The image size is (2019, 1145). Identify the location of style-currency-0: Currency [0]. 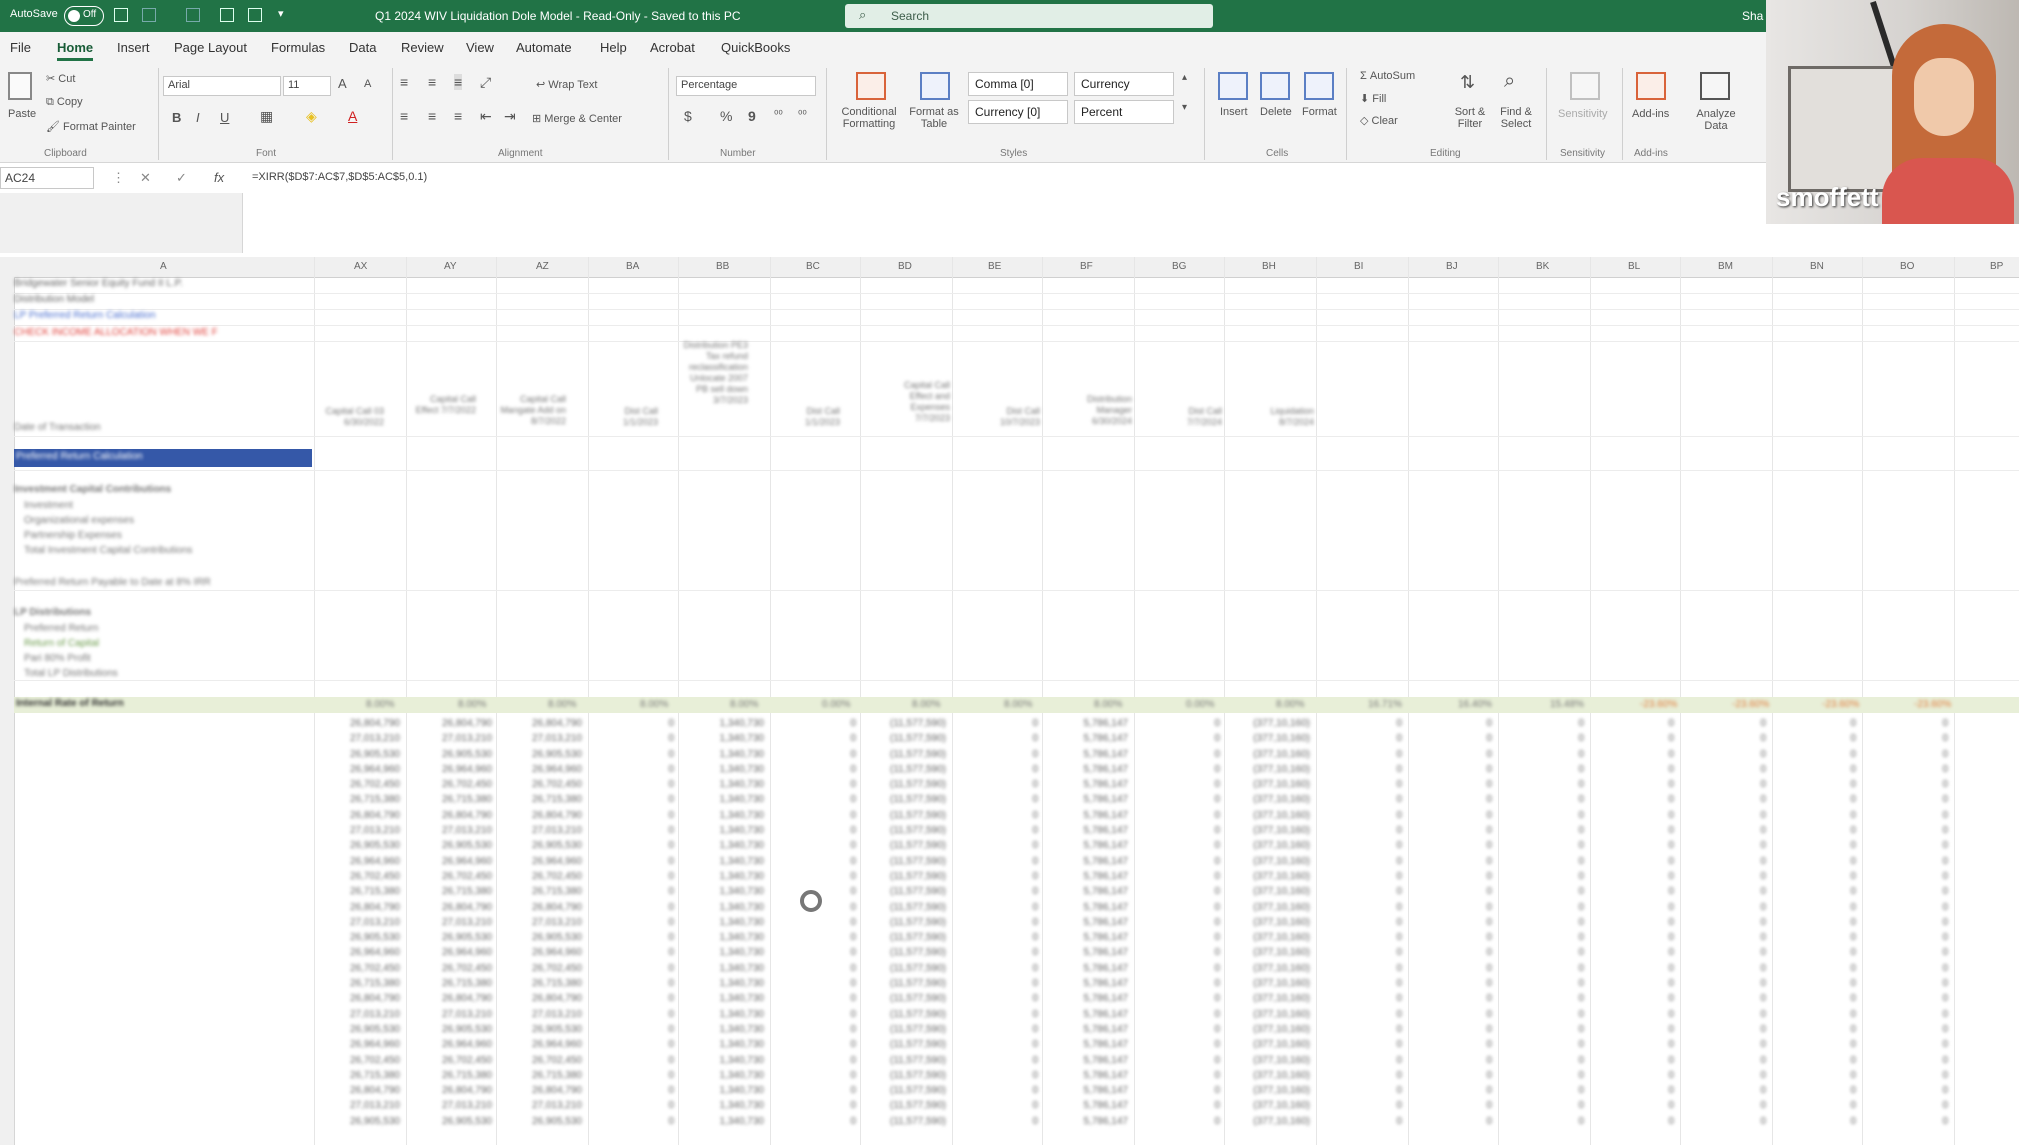
(1018, 112).